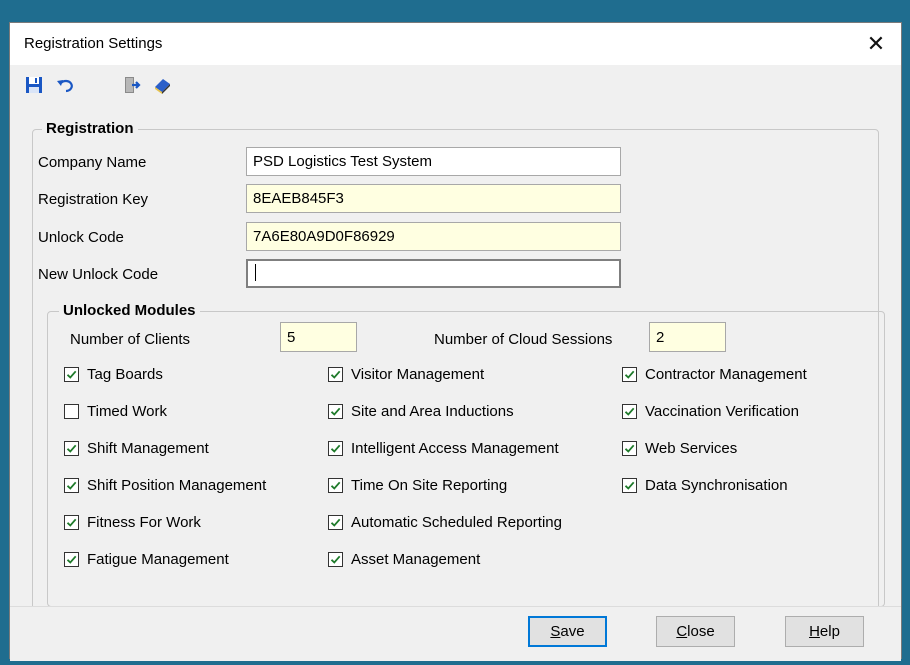 This screenshot has height=665, width=910. I want to click on checkbox-vaccination-verification: Vaccination Verification, so click(710, 411).